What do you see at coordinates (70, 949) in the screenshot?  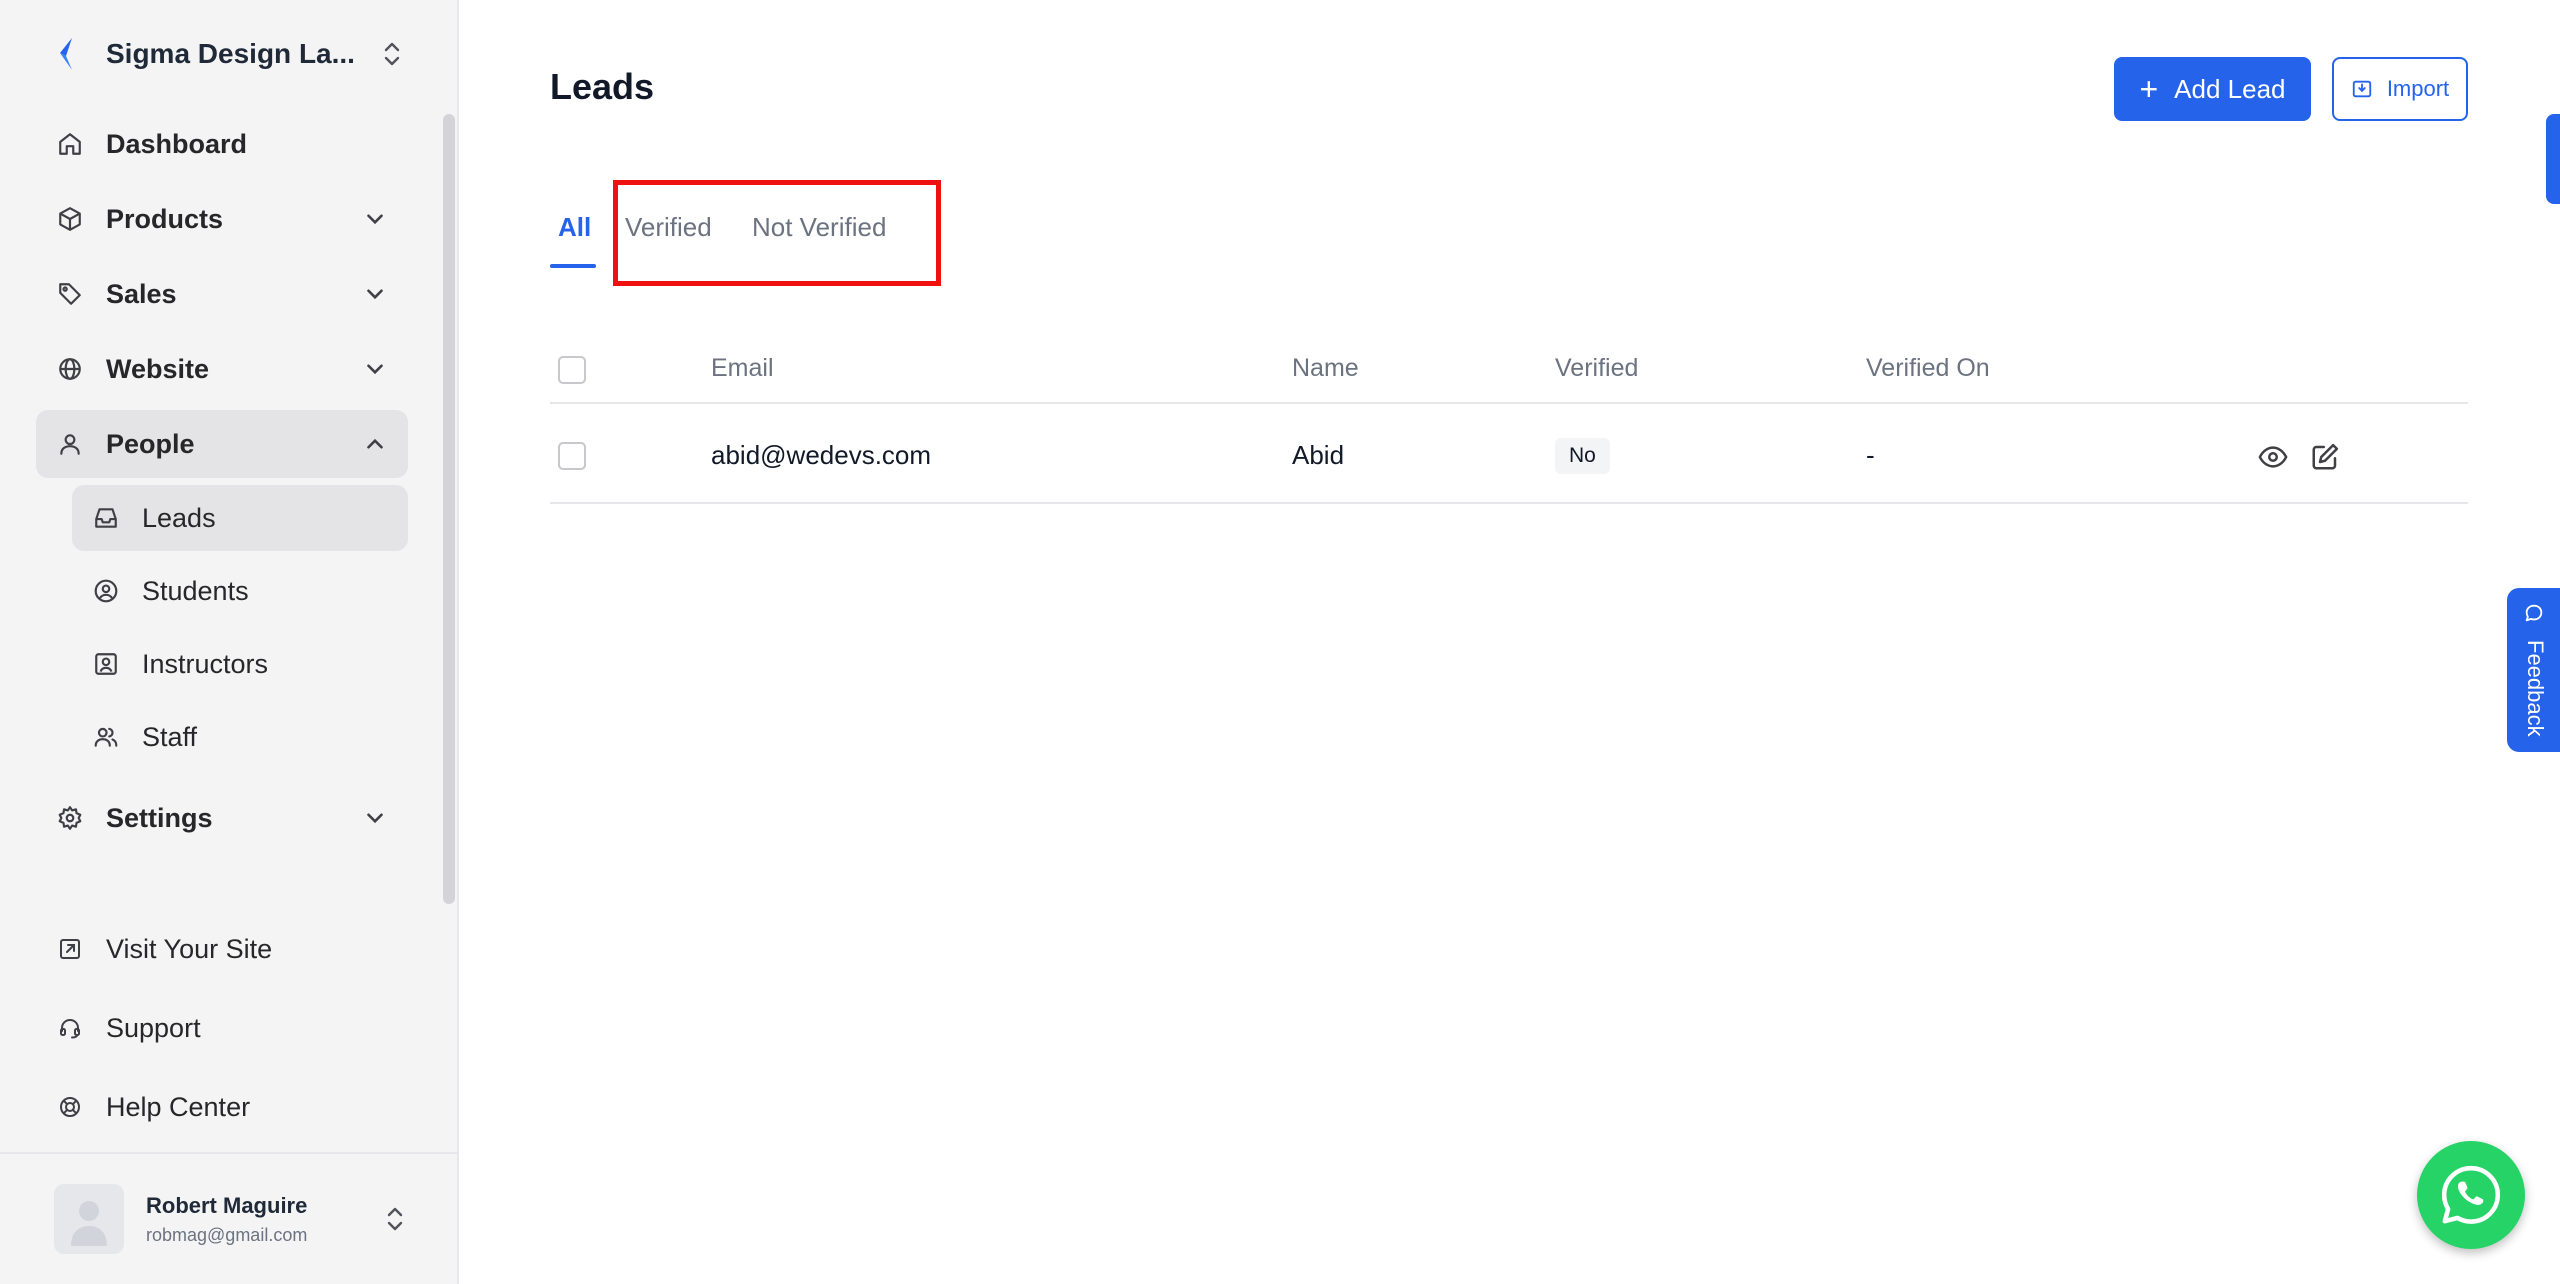 I see `external-link-icon` at bounding box center [70, 949].